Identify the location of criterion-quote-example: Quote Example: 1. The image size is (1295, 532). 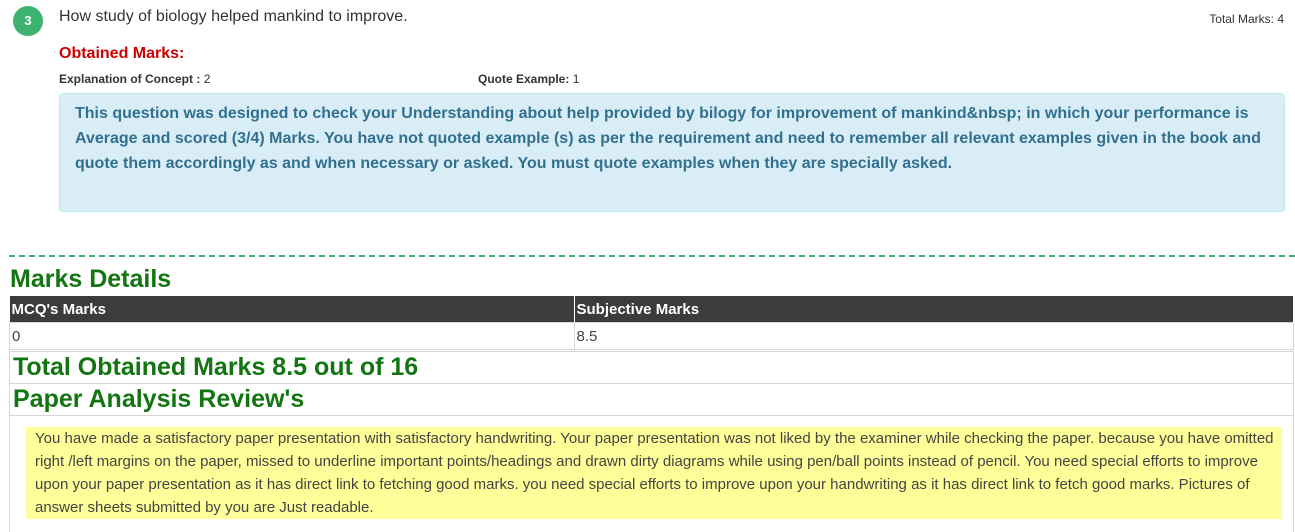
(528, 79).